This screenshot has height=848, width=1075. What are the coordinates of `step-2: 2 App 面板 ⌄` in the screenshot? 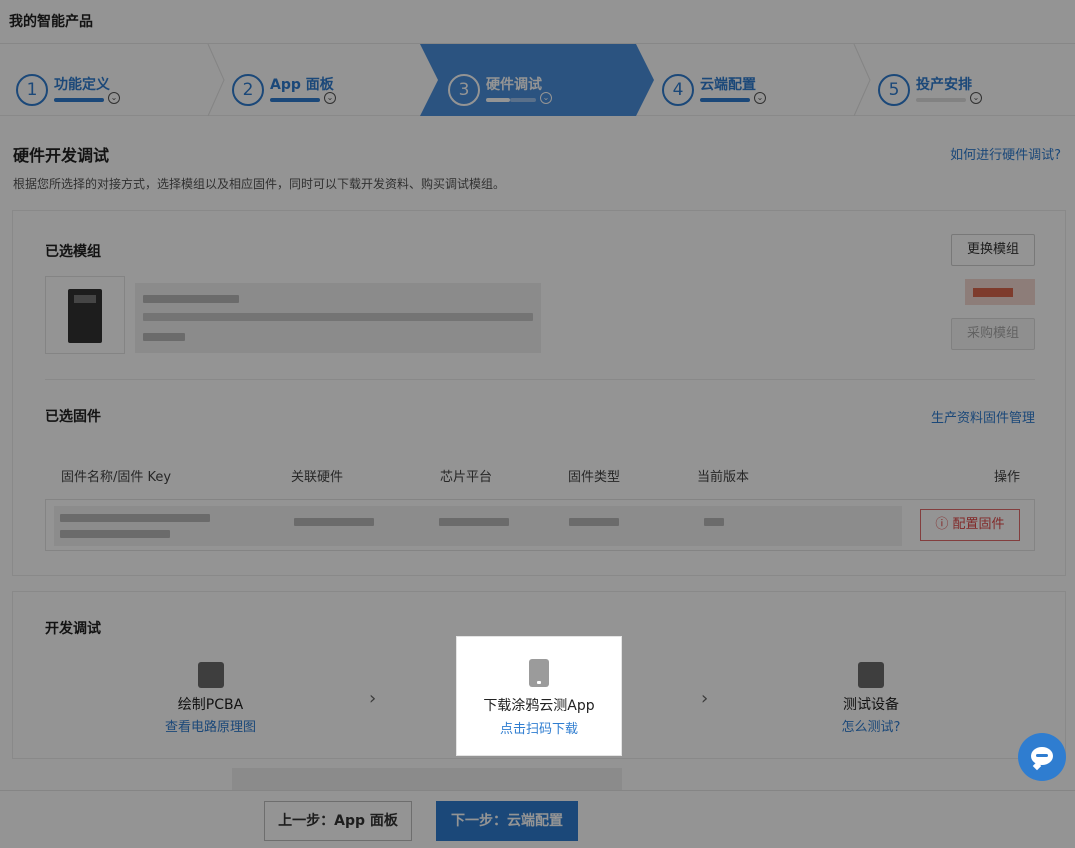 It's located at (316, 80).